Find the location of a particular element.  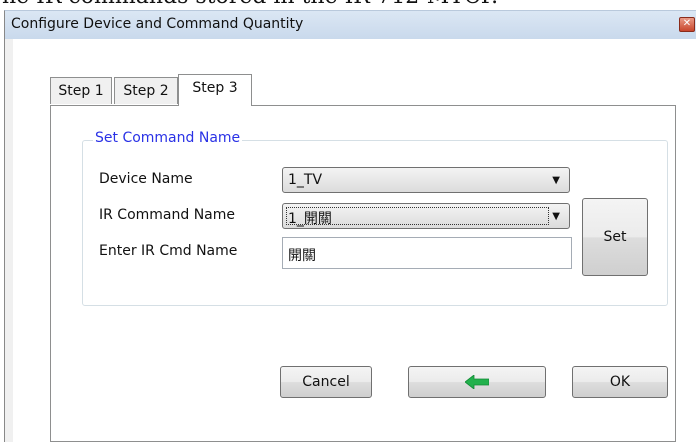

ir-command-name-dropdown: 1_開關 ▼ is located at coordinates (426, 216).